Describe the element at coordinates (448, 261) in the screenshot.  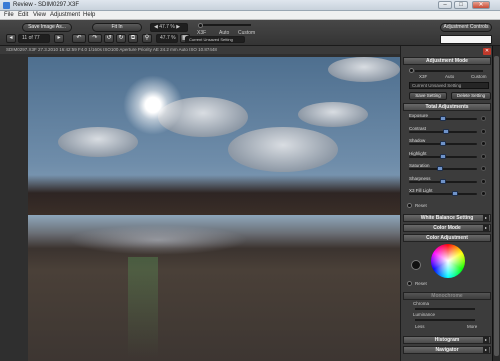
I see `color-wheel` at that location.